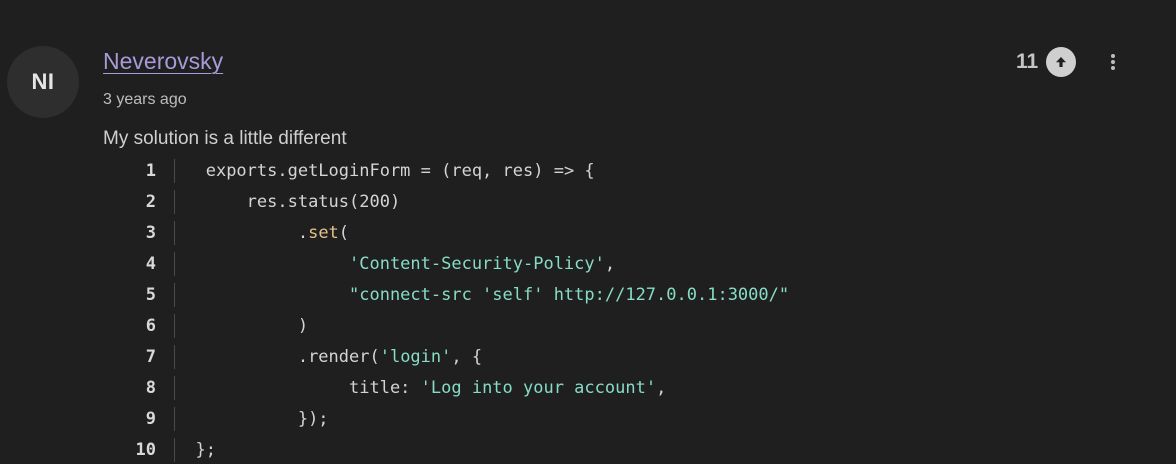  I want to click on code-token: ), so click(303, 325).